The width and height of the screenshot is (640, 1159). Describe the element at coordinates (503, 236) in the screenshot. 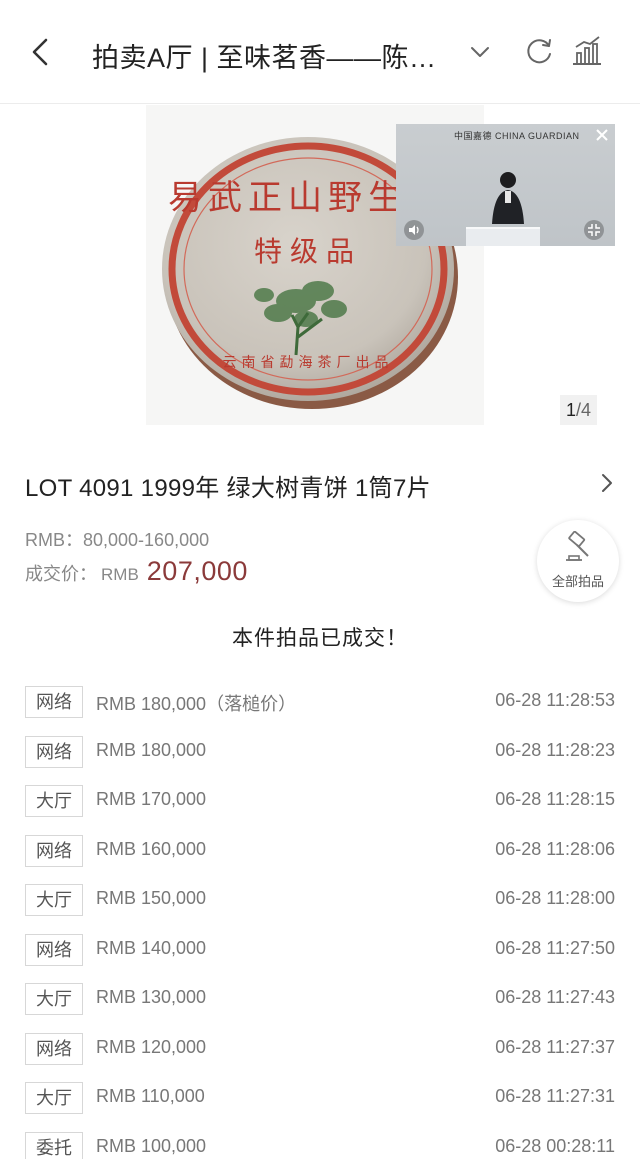

I see `podium` at that location.